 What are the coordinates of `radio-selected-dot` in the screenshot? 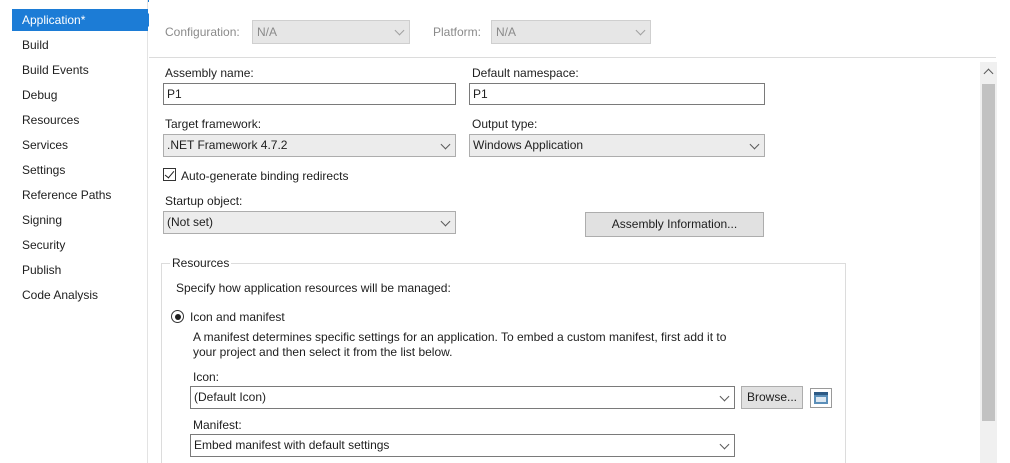 It's located at (177, 316).